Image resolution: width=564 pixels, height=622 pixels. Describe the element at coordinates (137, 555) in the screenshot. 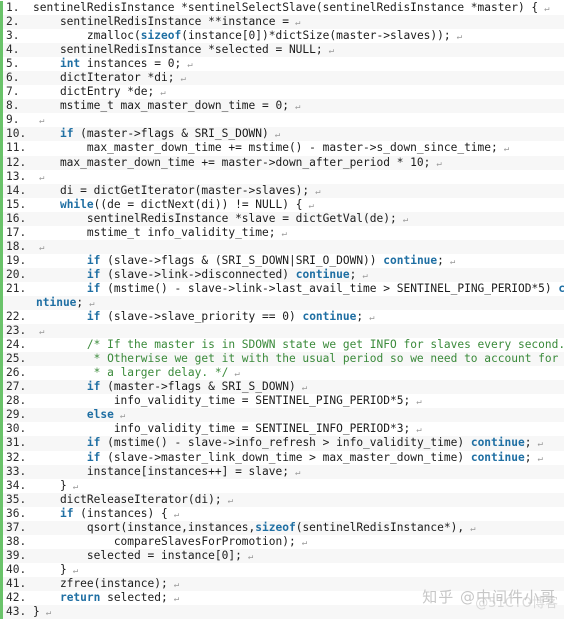

I see `code-token: selected = instance[0];` at that location.